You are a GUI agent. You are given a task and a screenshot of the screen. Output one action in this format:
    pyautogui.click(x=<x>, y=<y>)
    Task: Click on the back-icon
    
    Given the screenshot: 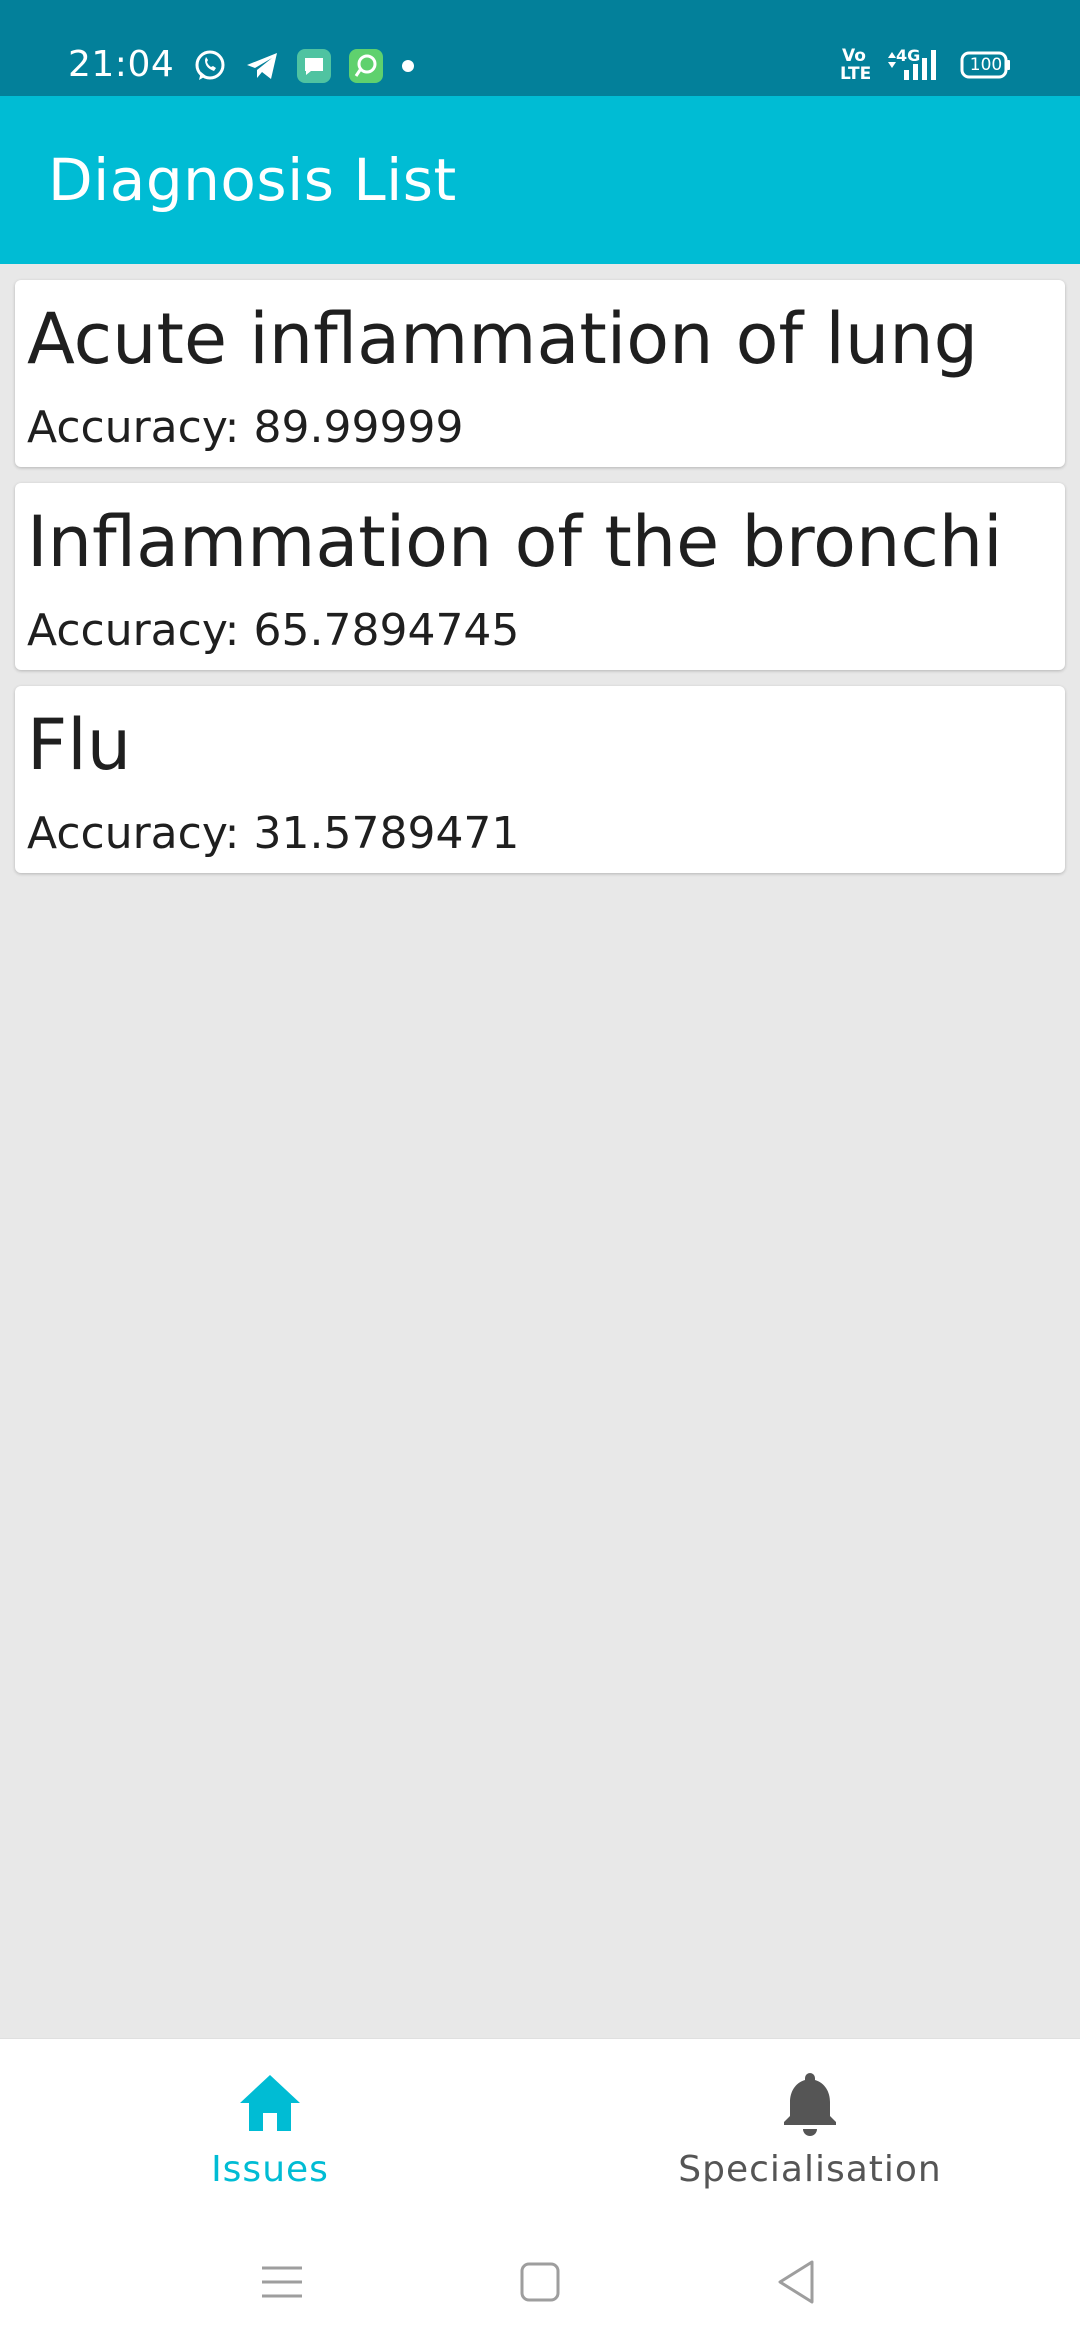 What is the action you would take?
    pyautogui.click(x=796, y=2282)
    